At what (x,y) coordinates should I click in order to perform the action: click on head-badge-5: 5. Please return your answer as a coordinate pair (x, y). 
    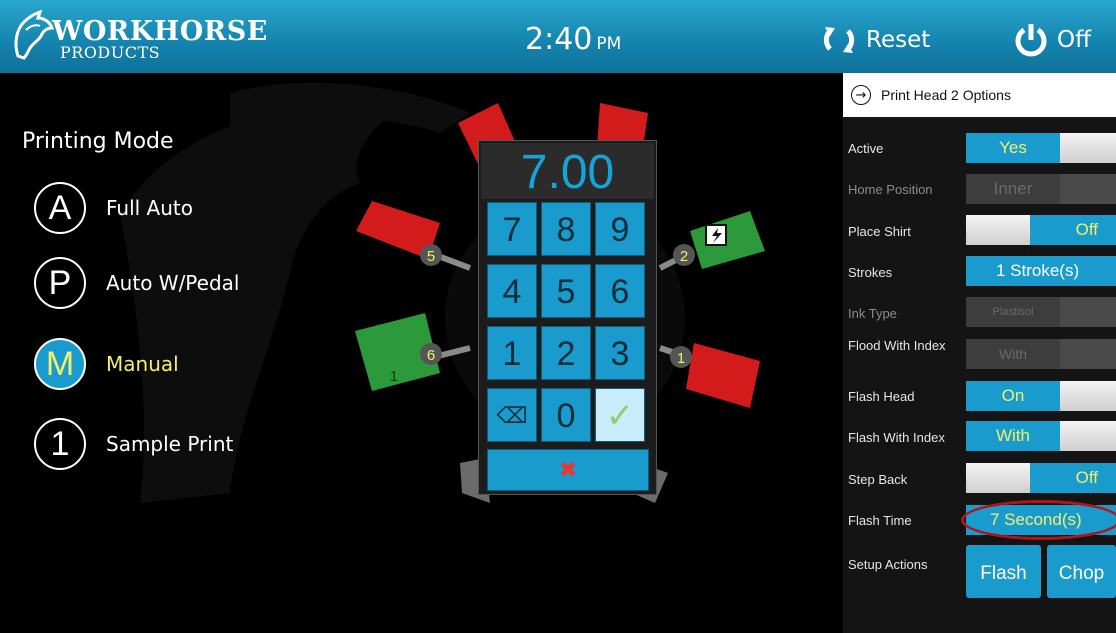
    Looking at the image, I should click on (431, 255).